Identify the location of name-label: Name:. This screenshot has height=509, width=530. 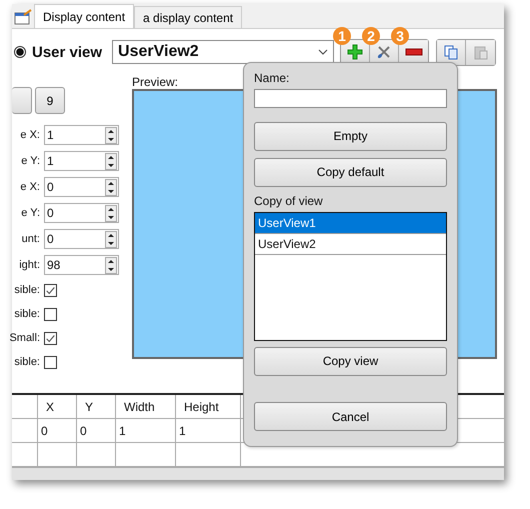
(272, 78).